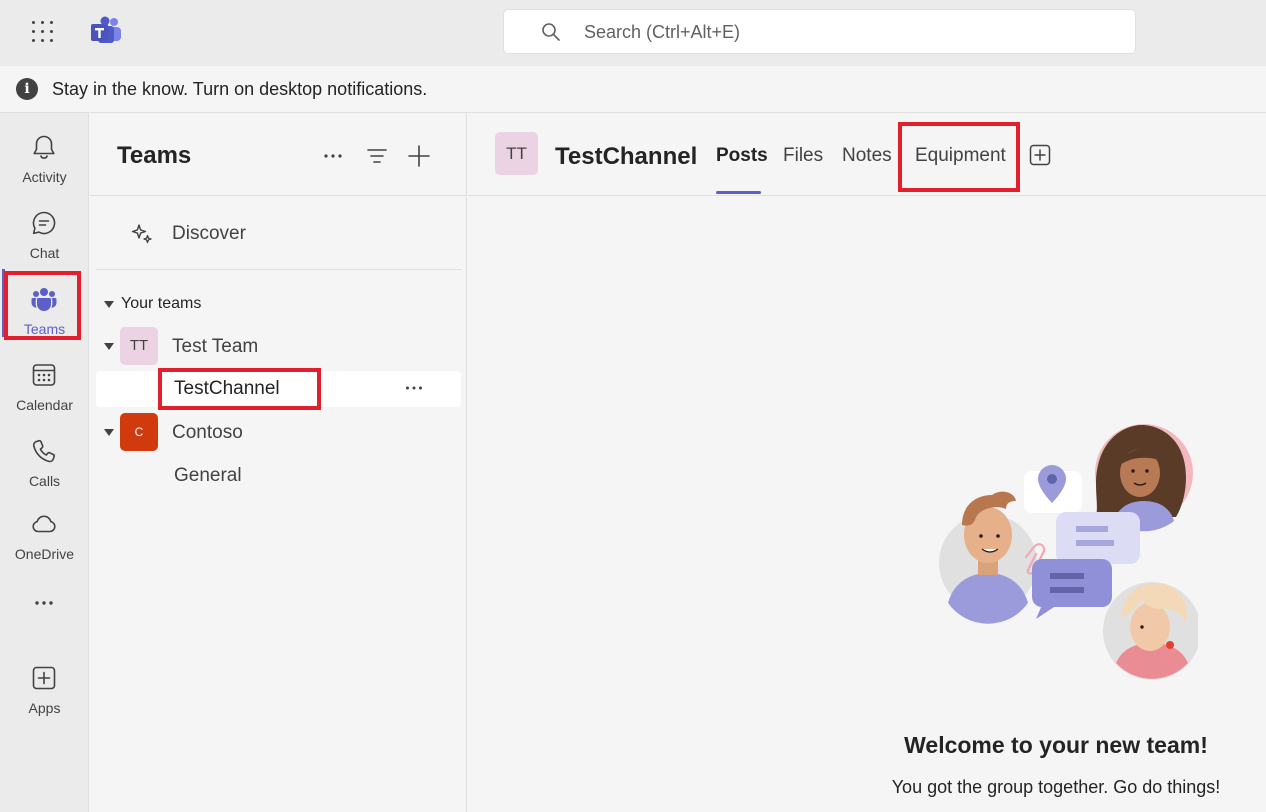 This screenshot has height=812, width=1266. I want to click on team-avatar: C, so click(139, 432).